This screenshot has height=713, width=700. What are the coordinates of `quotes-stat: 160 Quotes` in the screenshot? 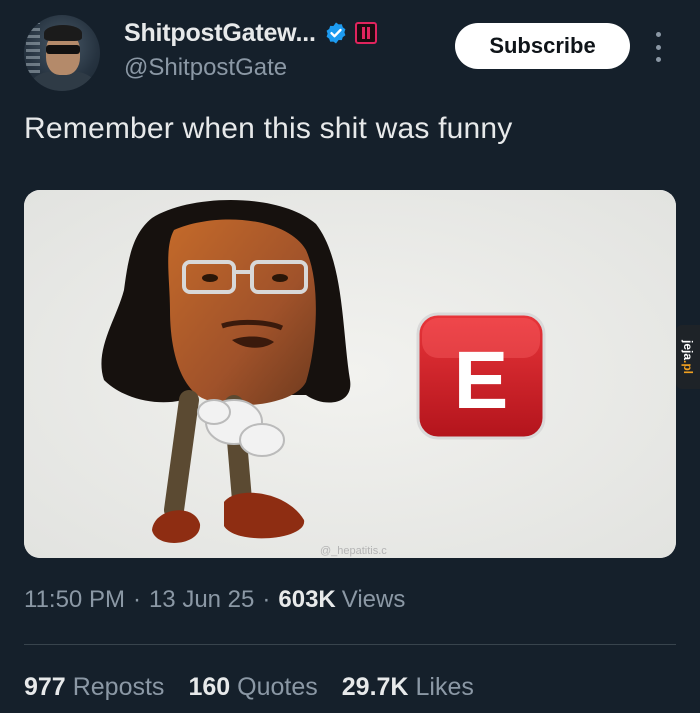 It's located at (252, 687).